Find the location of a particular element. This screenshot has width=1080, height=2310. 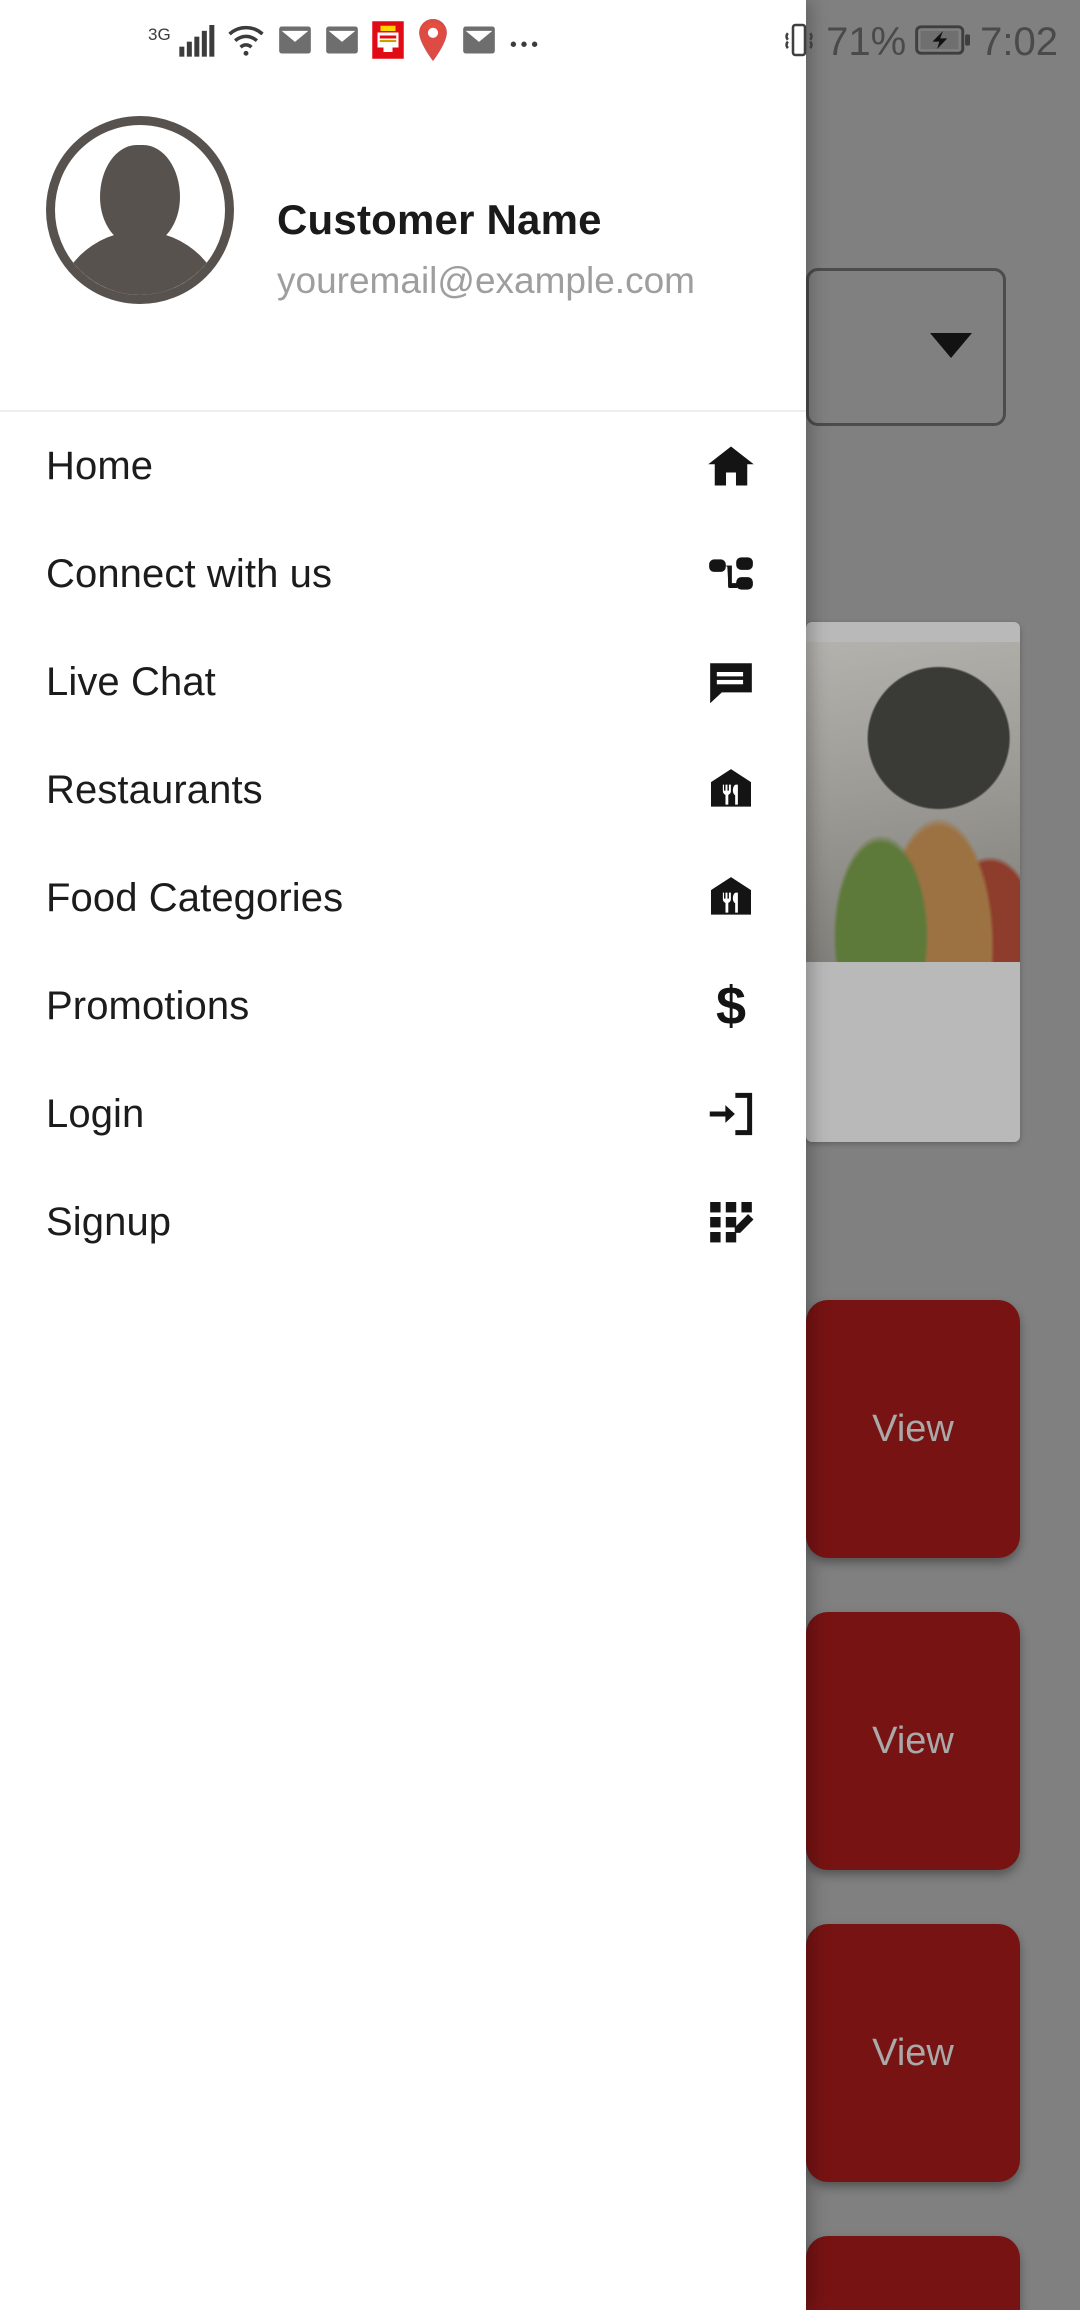

menu-item-connect-with-us: Connect with us is located at coordinates (403, 574).